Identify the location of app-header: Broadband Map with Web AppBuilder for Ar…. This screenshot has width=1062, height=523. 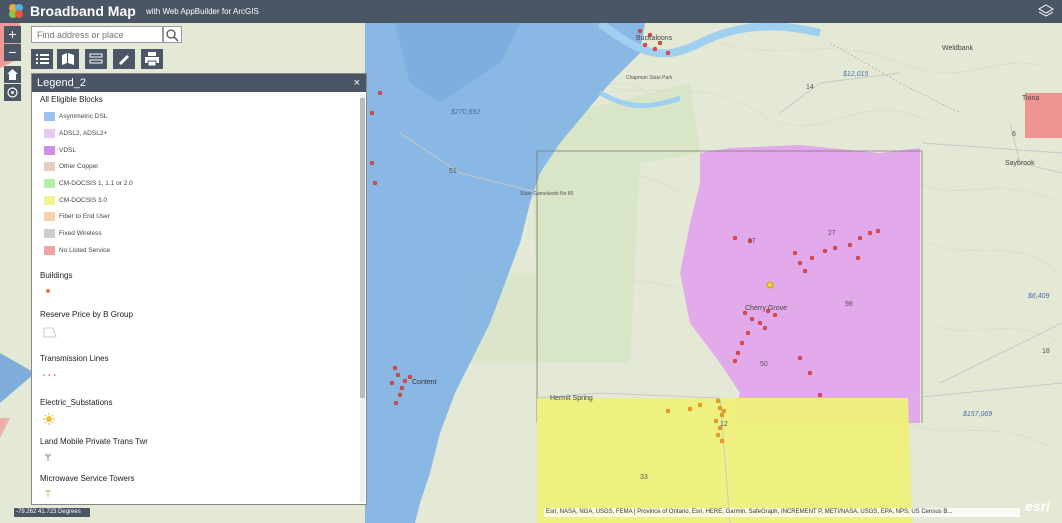
(531, 11).